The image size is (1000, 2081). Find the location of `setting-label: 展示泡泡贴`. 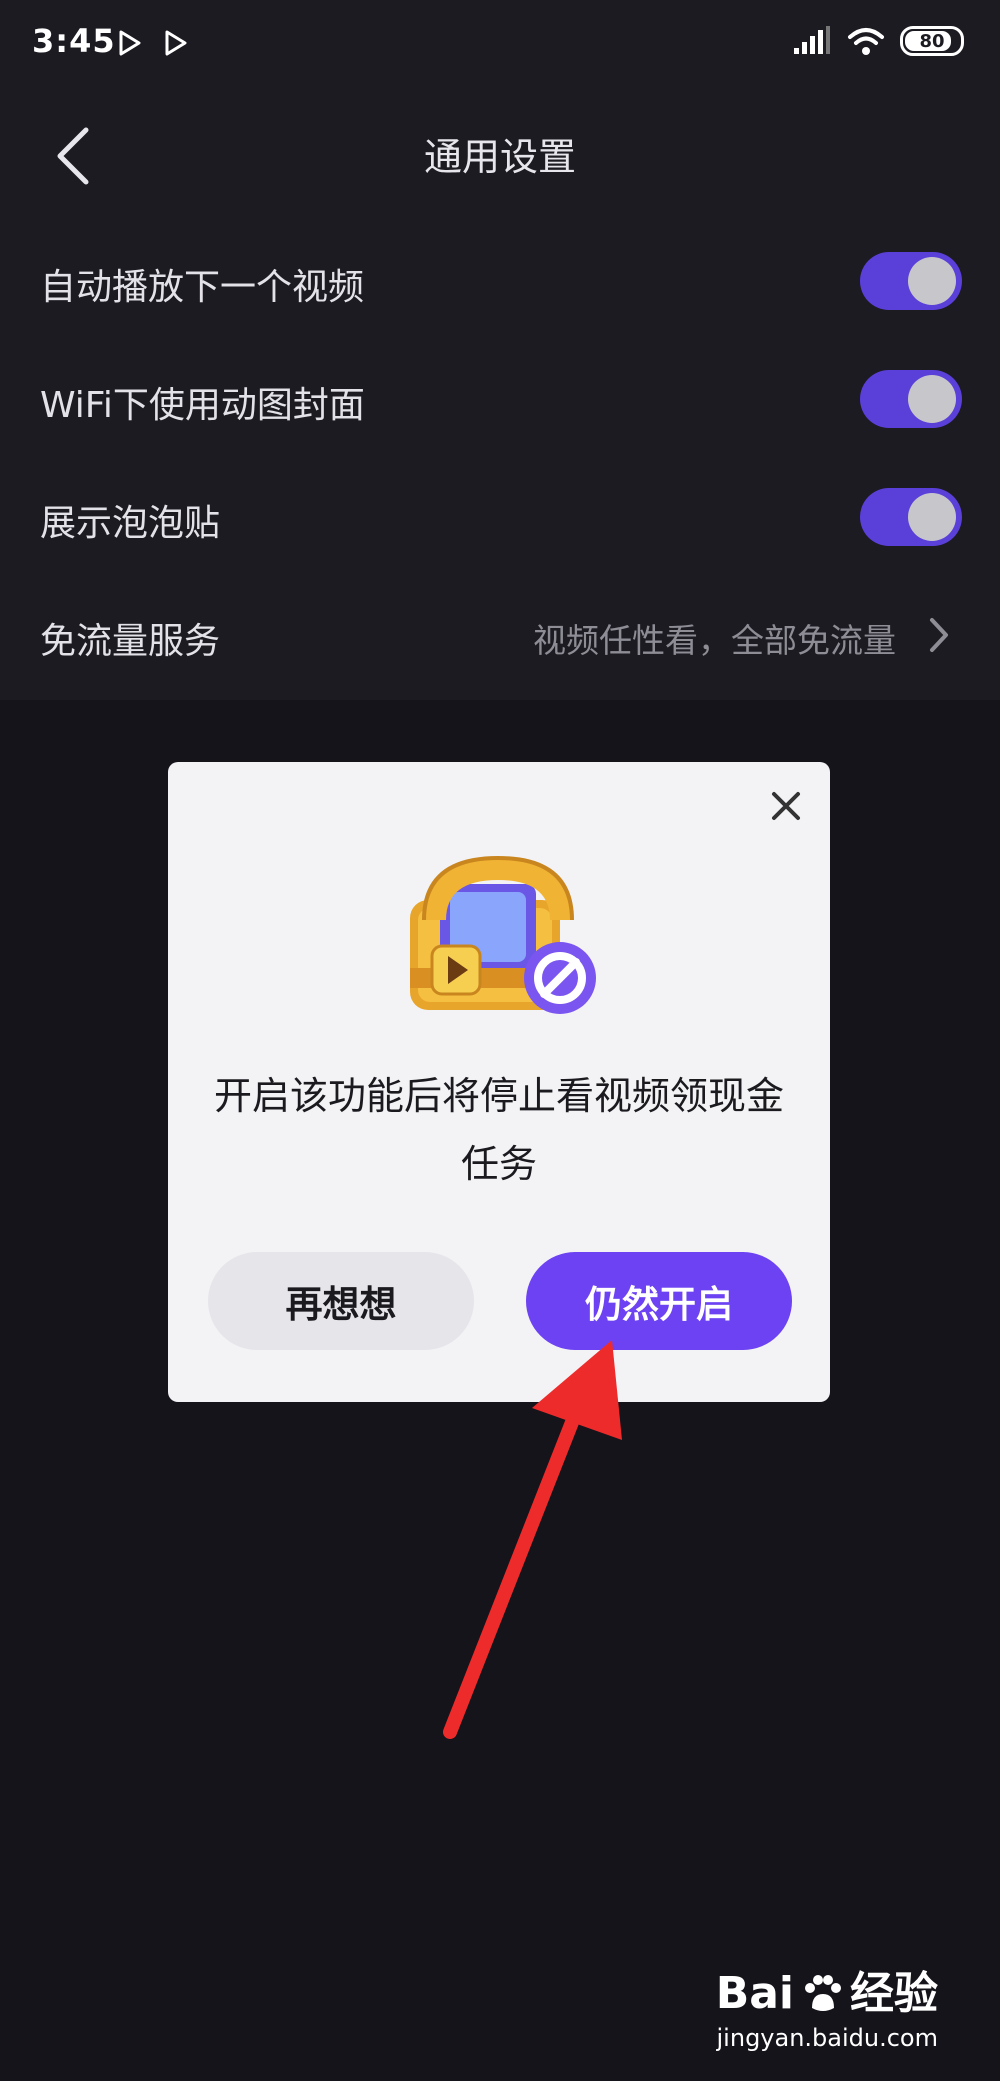

setting-label: 展示泡泡贴 is located at coordinates (130, 523).